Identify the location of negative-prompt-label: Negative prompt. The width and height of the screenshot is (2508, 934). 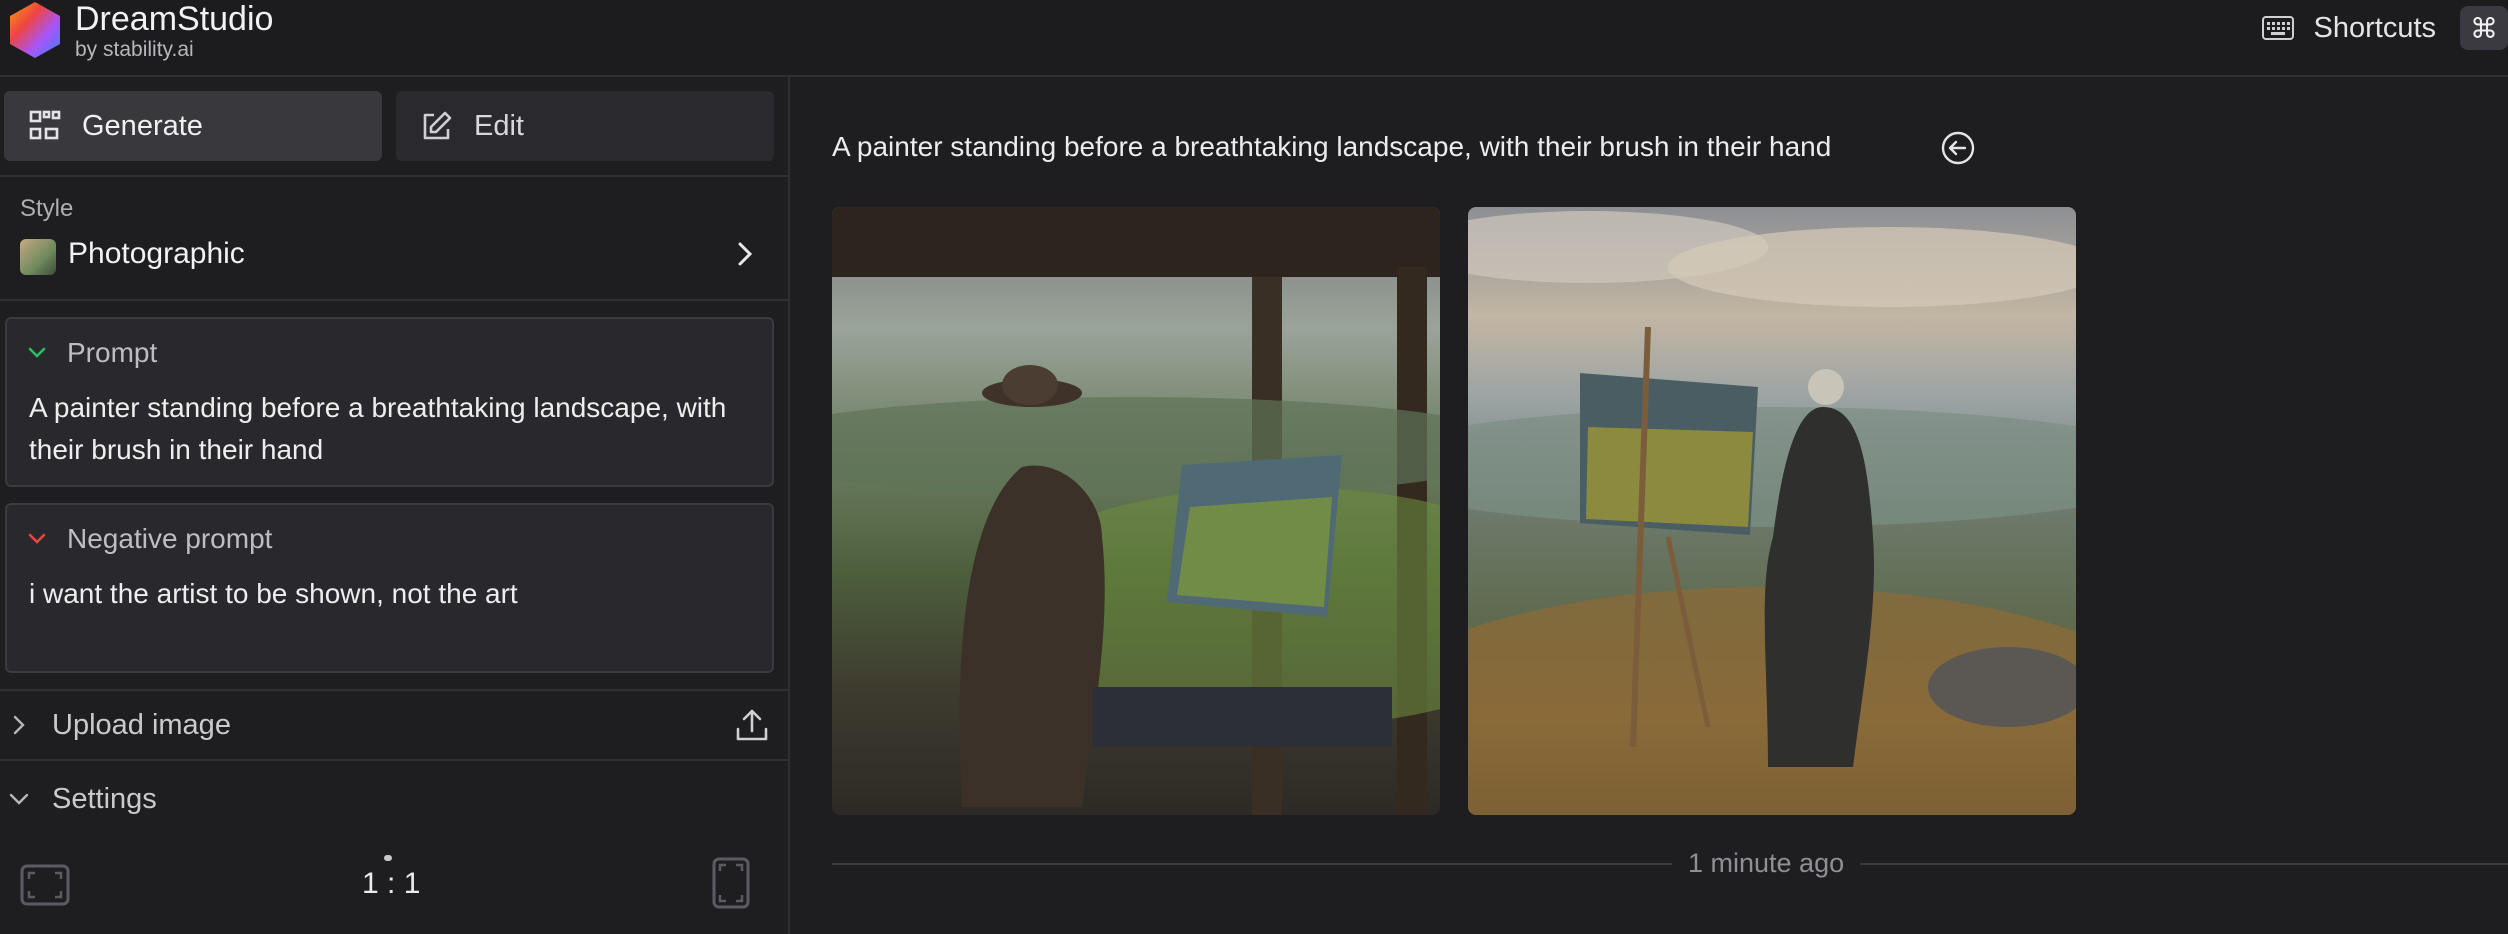
(170, 538).